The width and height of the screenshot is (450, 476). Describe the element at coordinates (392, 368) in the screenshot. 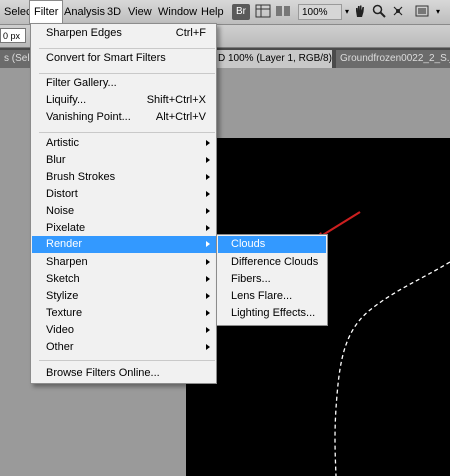

I see `selection-marquee` at that location.